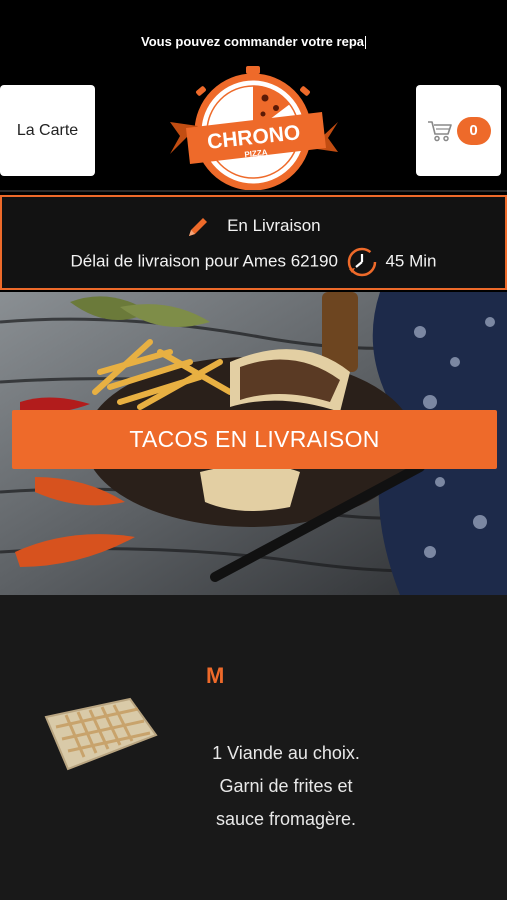  I want to click on la-carte-button: La Carte, so click(47, 130).